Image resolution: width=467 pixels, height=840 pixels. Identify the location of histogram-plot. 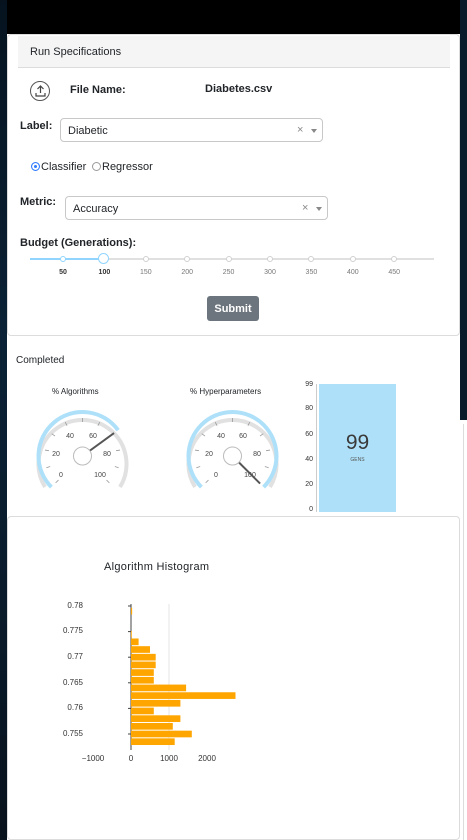
(182, 677).